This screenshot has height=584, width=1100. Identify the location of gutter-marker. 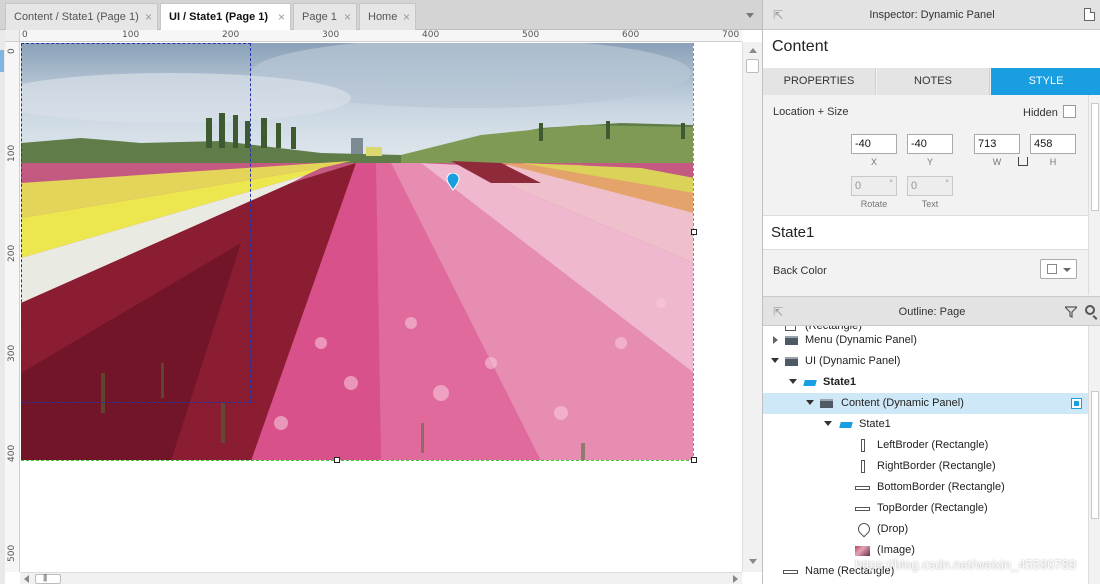
(2, 61).